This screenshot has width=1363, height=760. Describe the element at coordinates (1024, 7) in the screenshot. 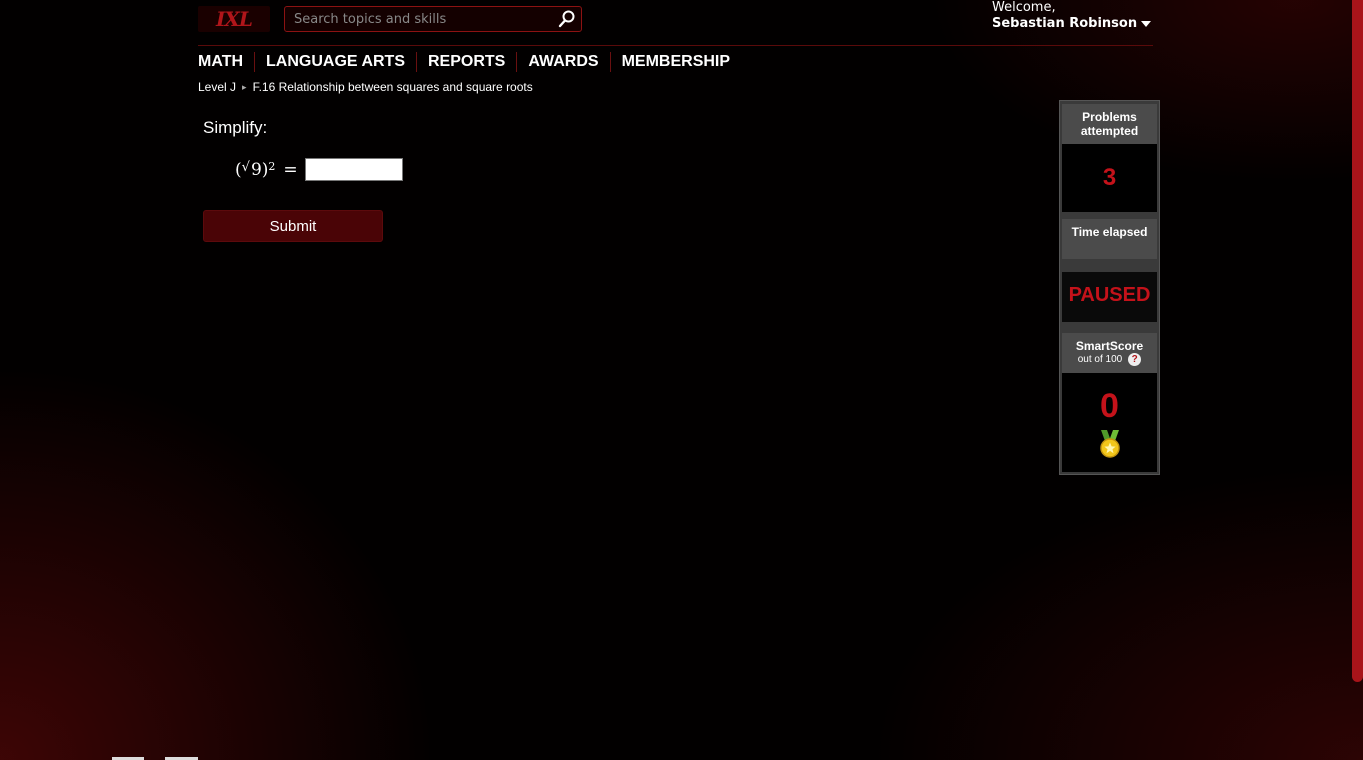

I see `welcome-text: Welcome,` at that location.